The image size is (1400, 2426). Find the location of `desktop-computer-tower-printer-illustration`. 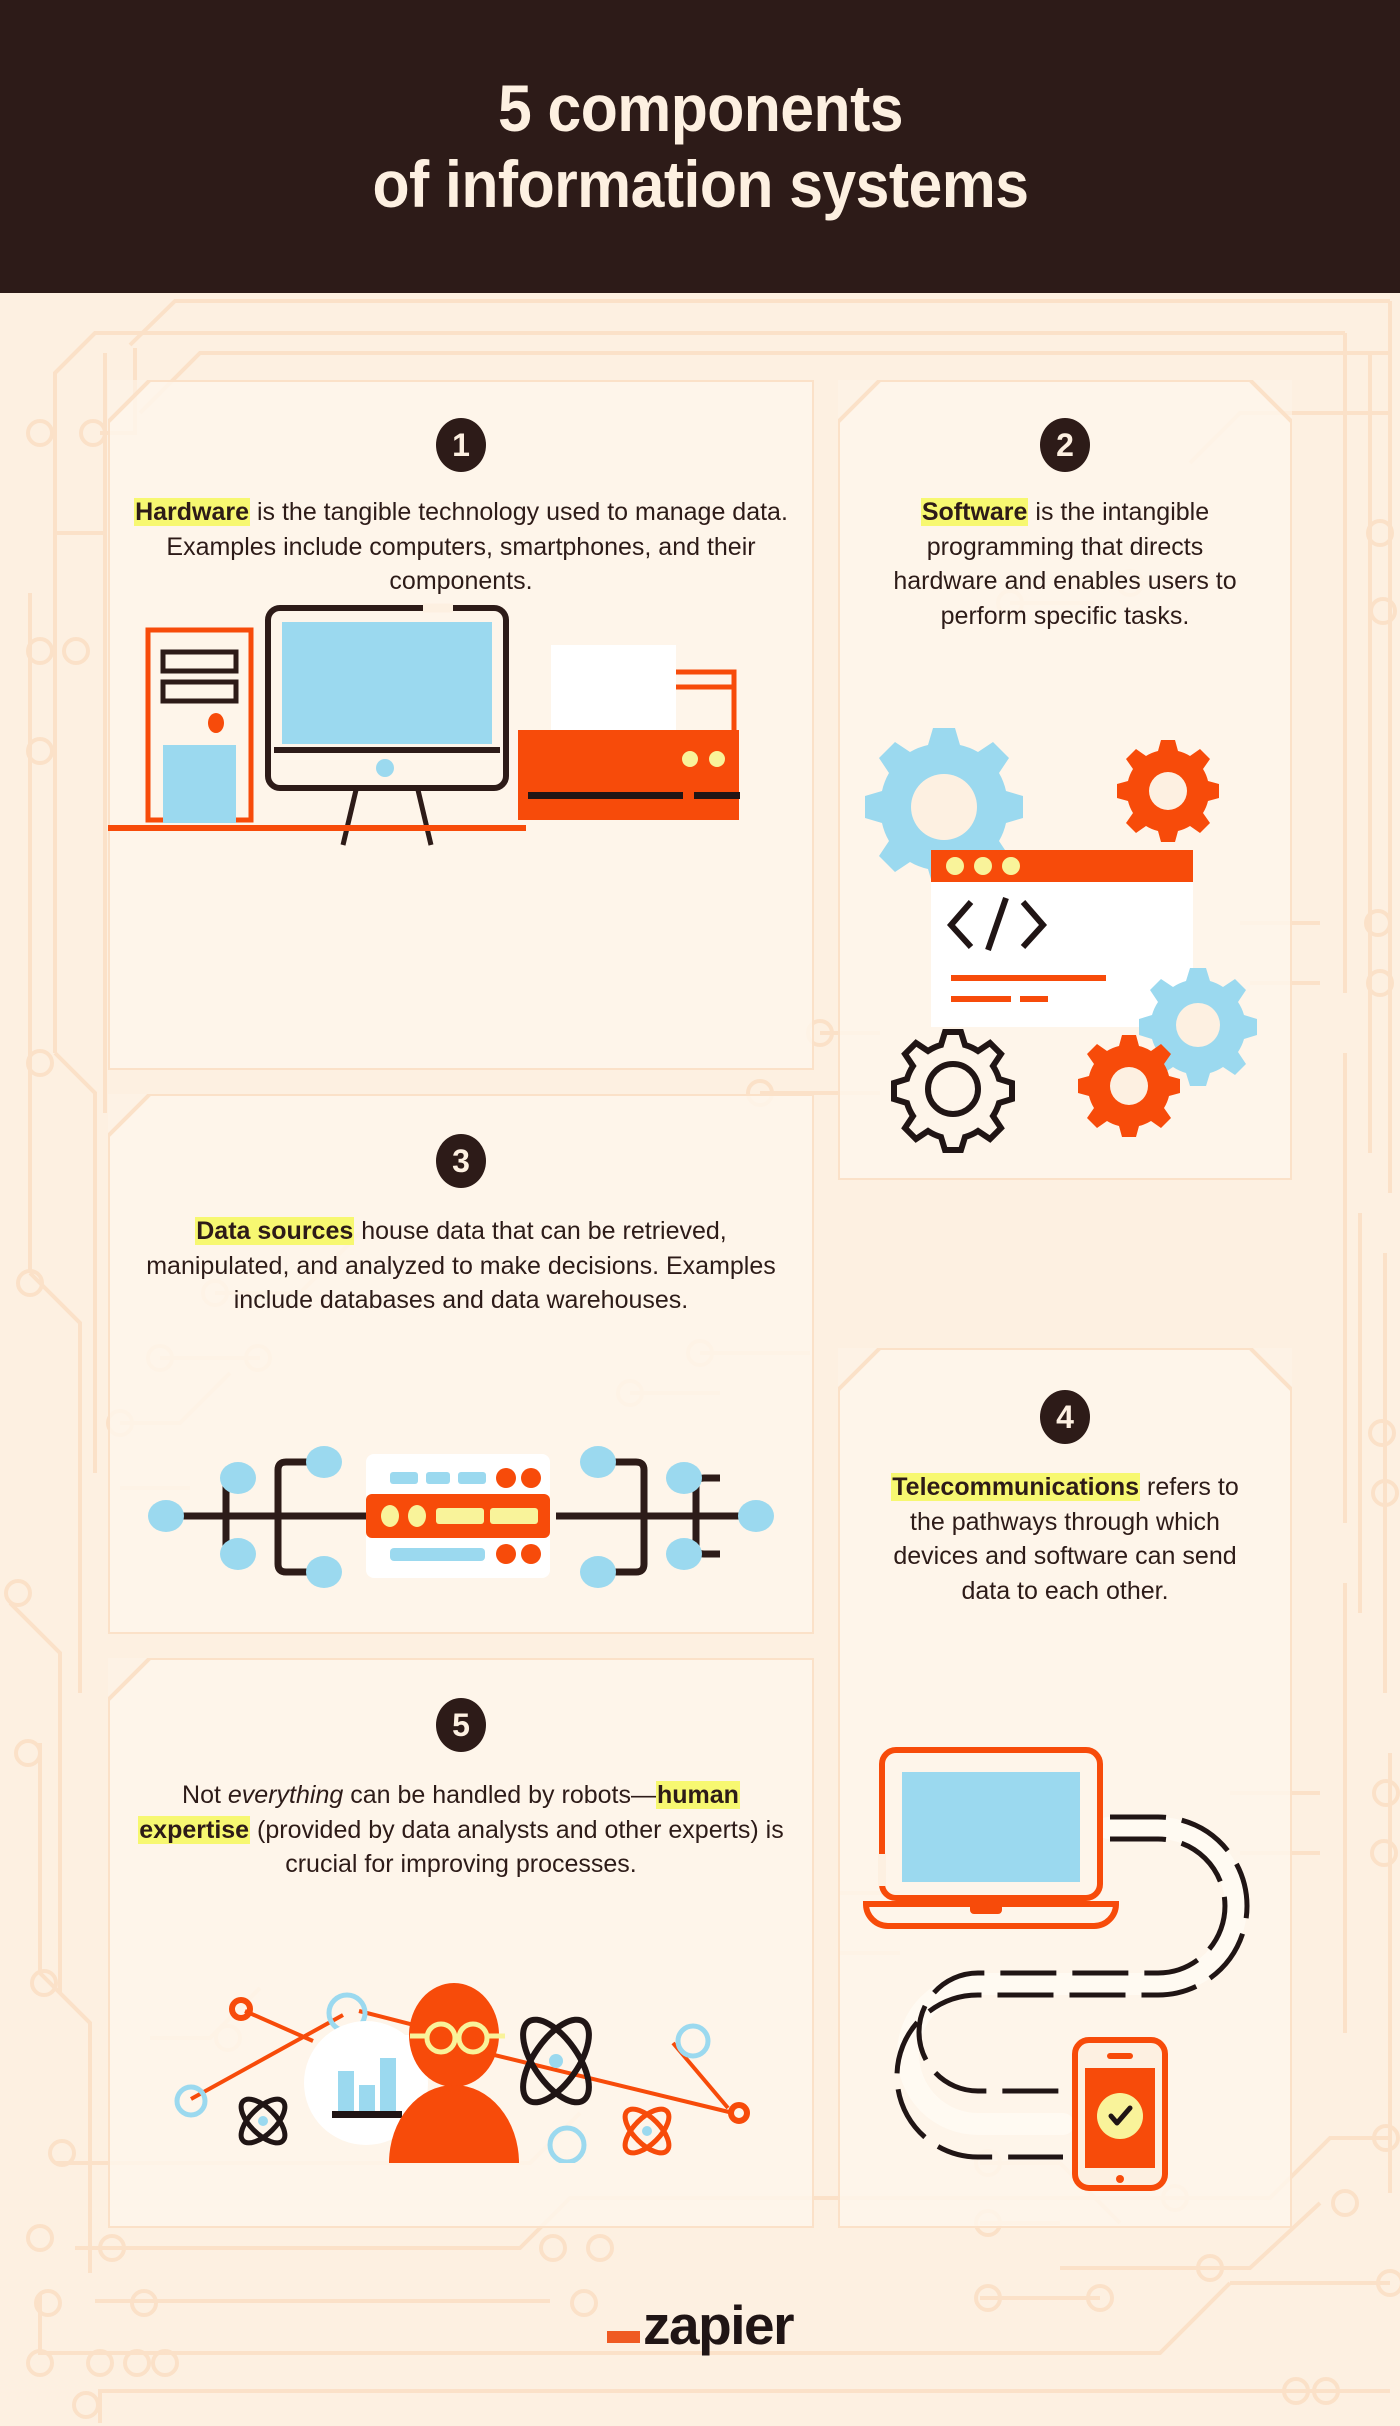

desktop-computer-tower-printer-illustration is located at coordinates (424, 724).